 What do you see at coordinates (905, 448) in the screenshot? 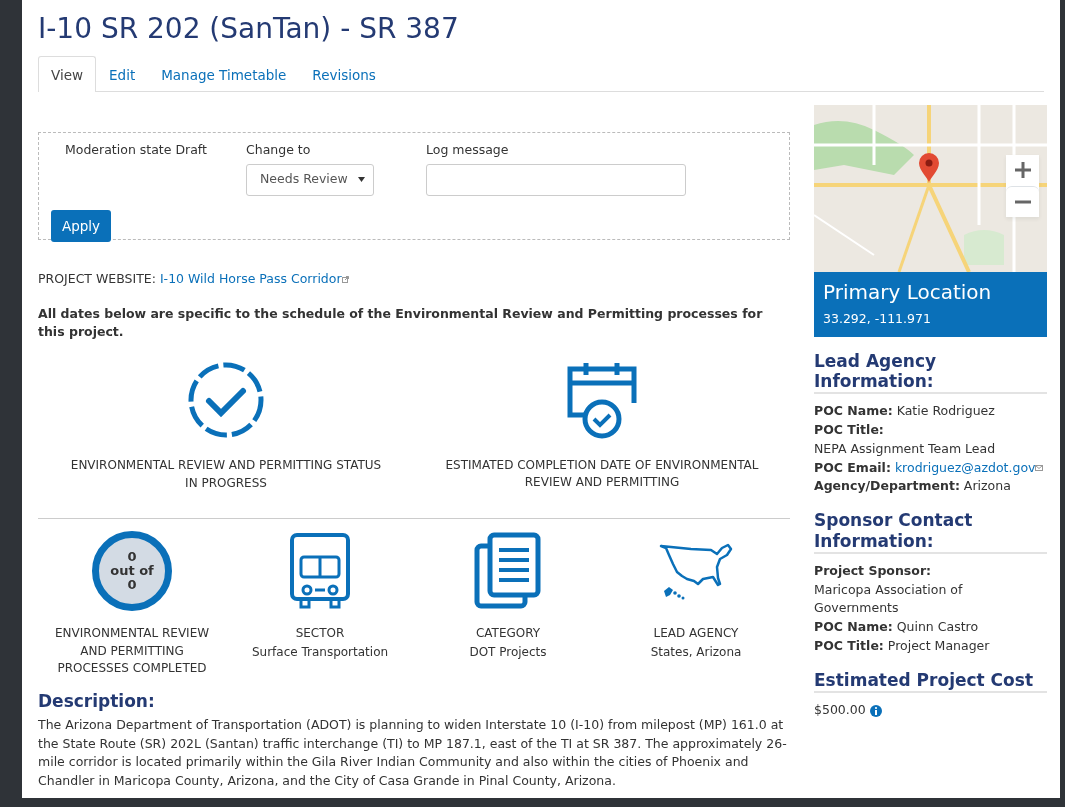
I see `field-value: NEPA Assignment Team Lead` at bounding box center [905, 448].